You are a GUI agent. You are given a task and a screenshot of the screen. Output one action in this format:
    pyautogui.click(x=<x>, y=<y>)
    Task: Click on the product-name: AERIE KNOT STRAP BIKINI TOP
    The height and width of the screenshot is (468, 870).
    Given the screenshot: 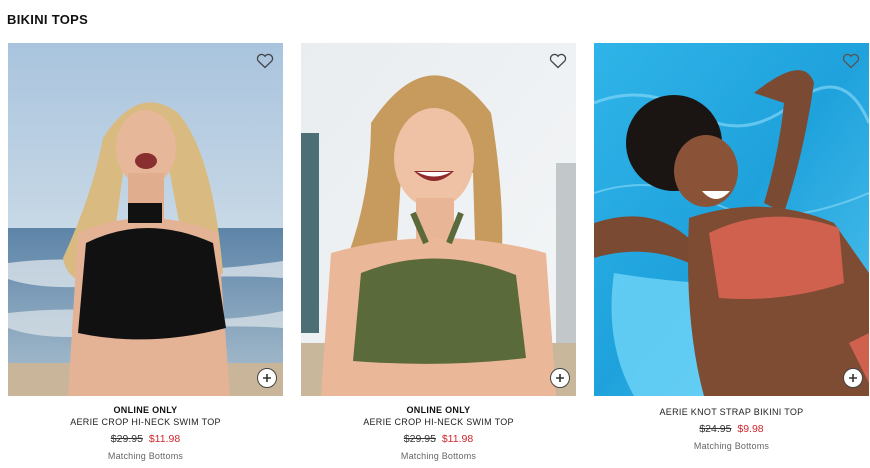 What is the action you would take?
    pyautogui.click(x=731, y=412)
    